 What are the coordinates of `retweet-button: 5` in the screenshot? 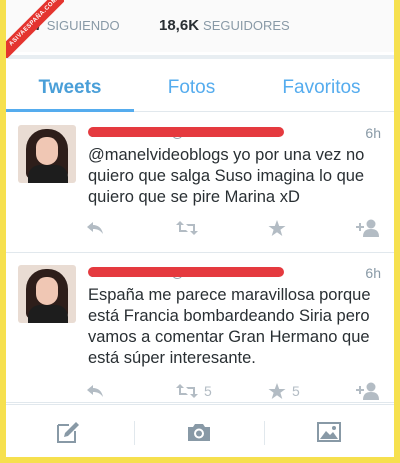 It's located at (194, 391).